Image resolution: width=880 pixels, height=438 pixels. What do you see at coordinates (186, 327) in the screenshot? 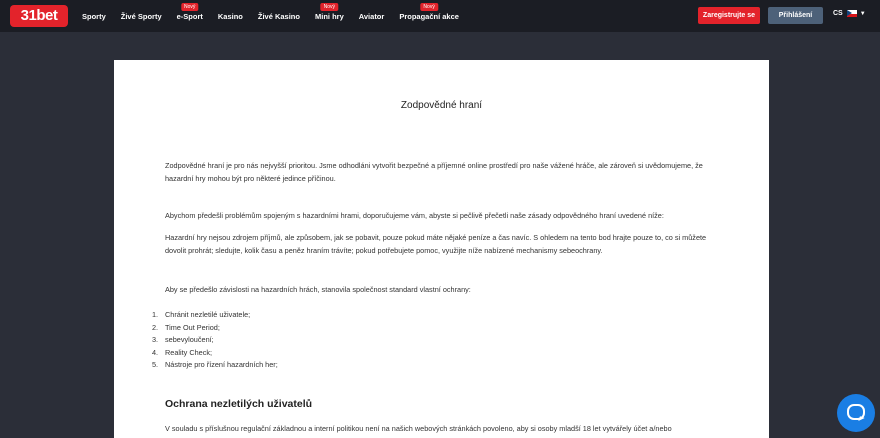
I see `list-item: 2. Time Out Period;` at bounding box center [186, 327].